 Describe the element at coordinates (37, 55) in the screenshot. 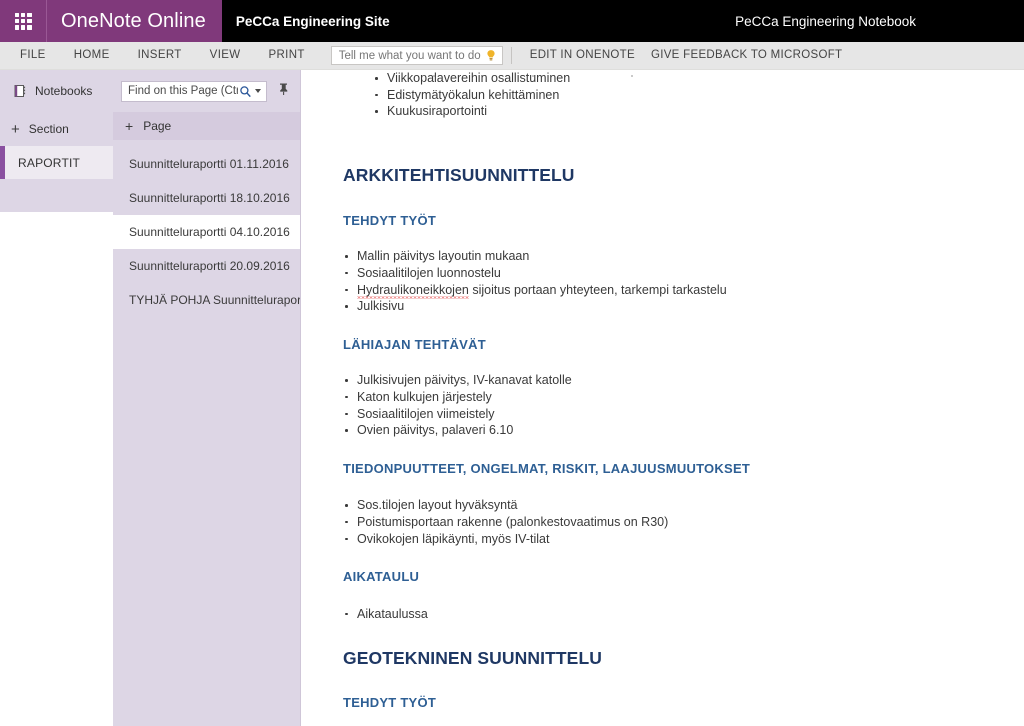

I see `tab-file: FILE` at that location.